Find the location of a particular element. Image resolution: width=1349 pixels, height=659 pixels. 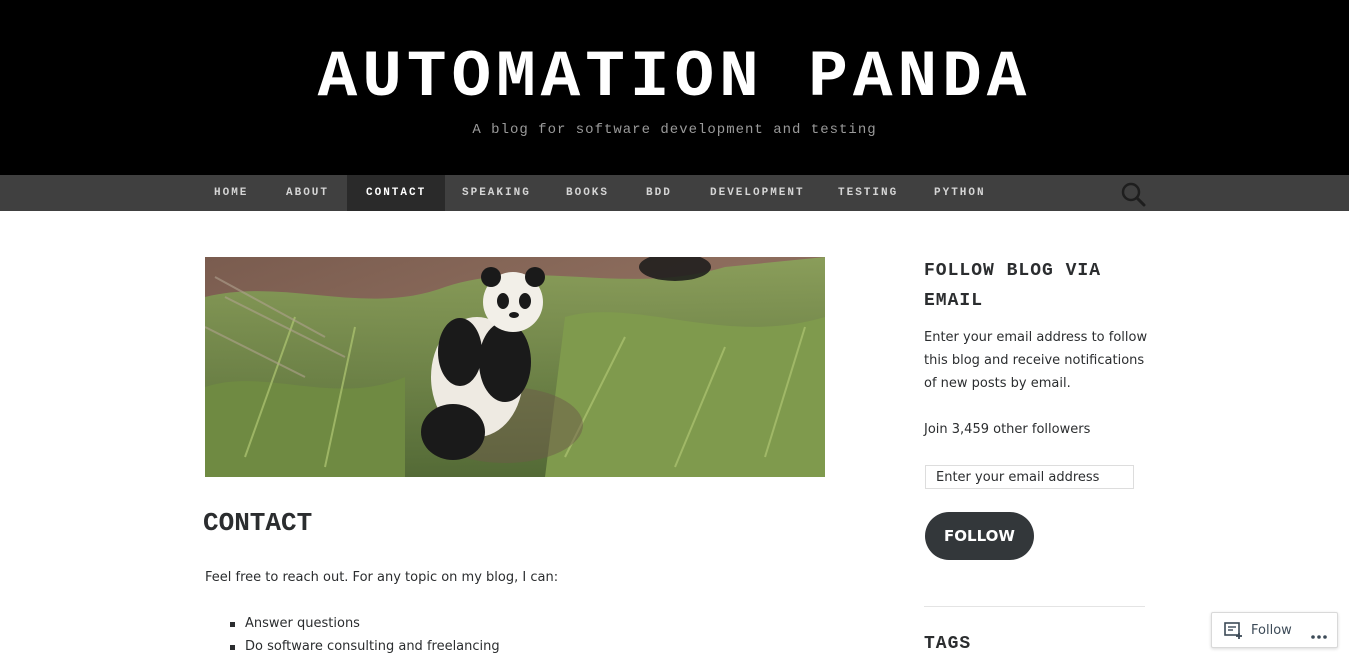

email-input is located at coordinates (1029, 477).